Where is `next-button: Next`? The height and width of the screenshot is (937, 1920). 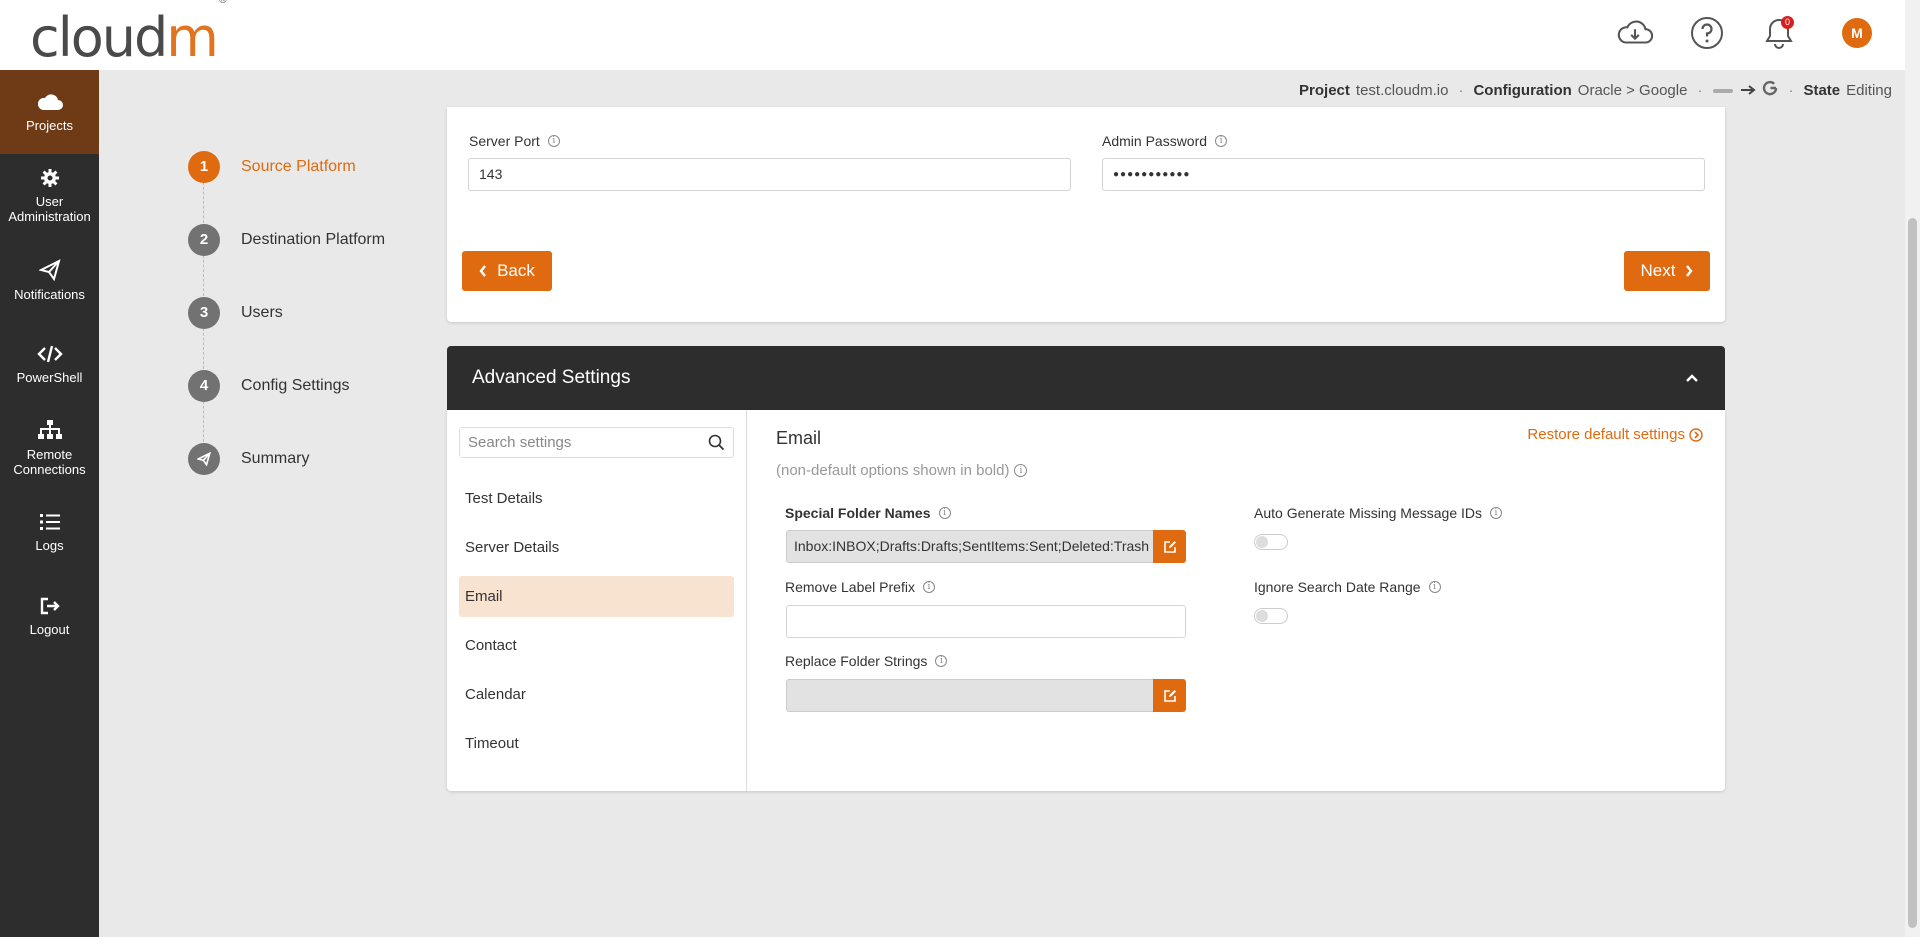 next-button: Next is located at coordinates (1667, 271).